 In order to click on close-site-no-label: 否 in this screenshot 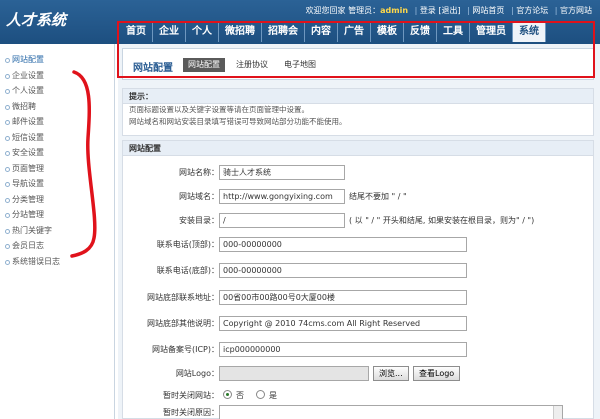, I will do `click(240, 395)`.